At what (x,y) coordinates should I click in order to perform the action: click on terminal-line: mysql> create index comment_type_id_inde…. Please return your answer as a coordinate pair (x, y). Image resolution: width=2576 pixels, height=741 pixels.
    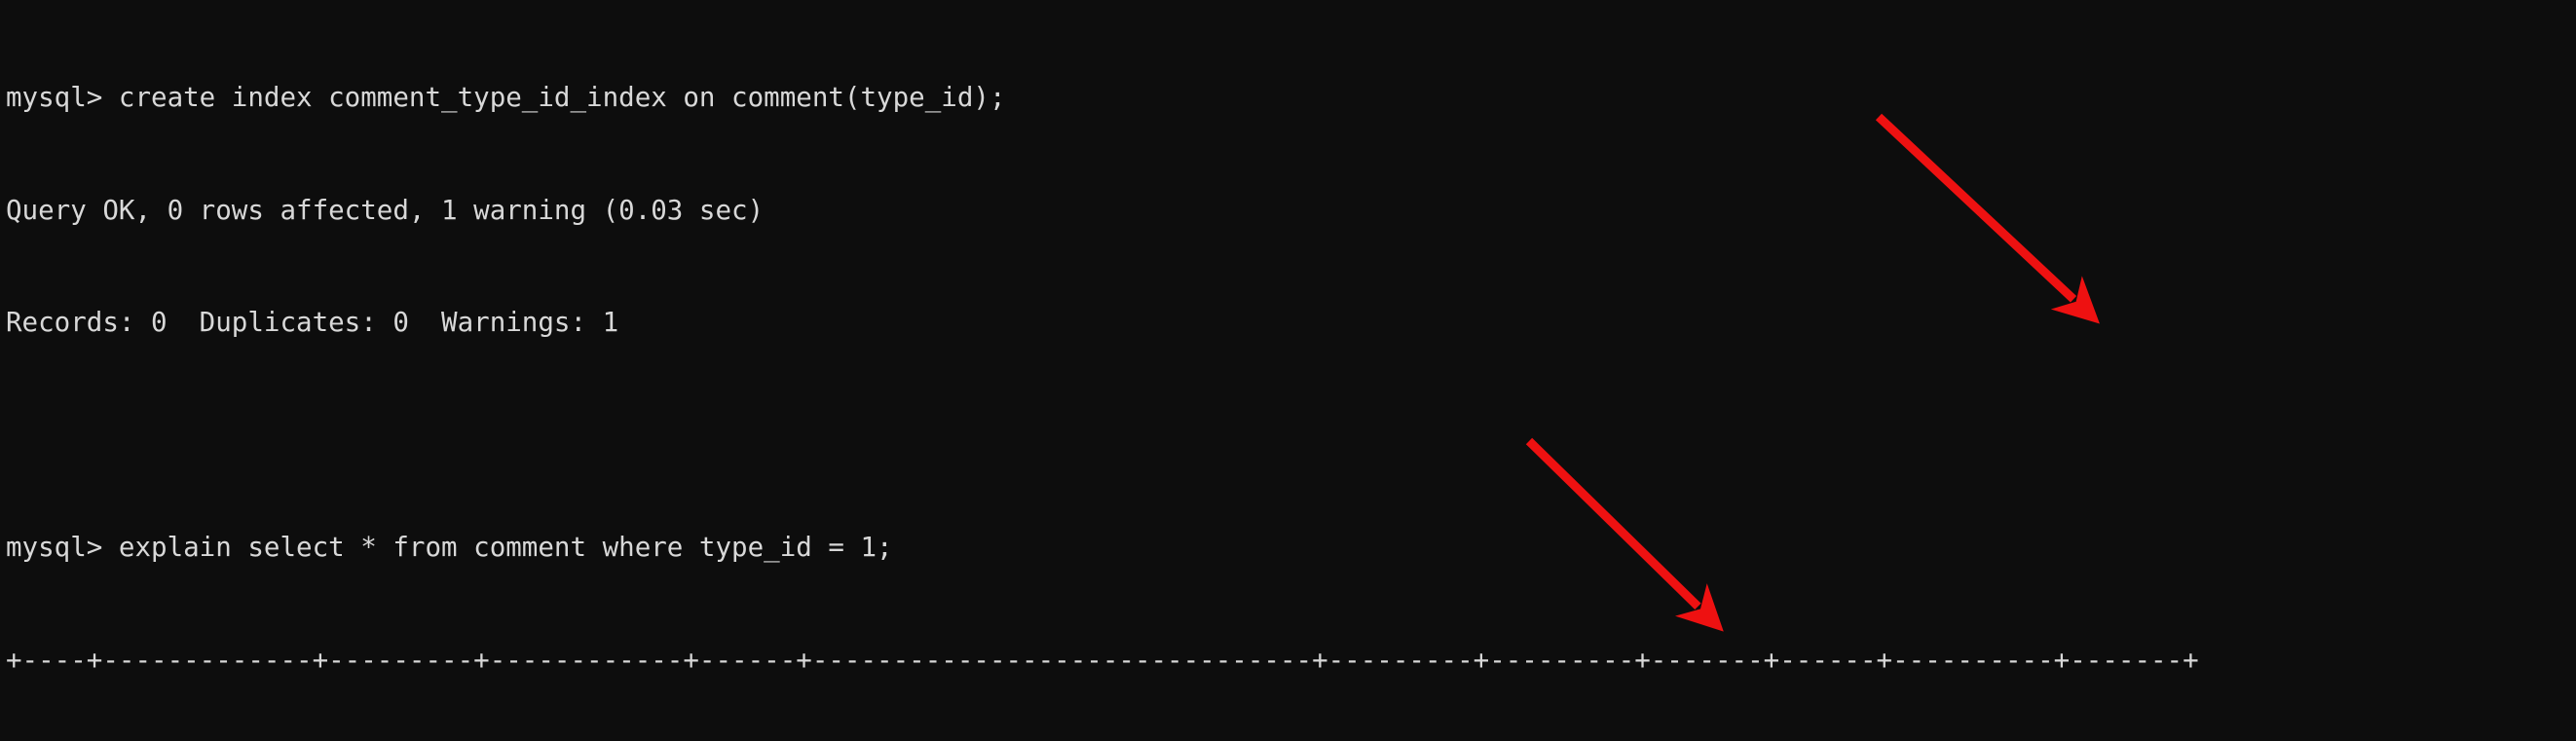
    Looking at the image, I should click on (506, 97).